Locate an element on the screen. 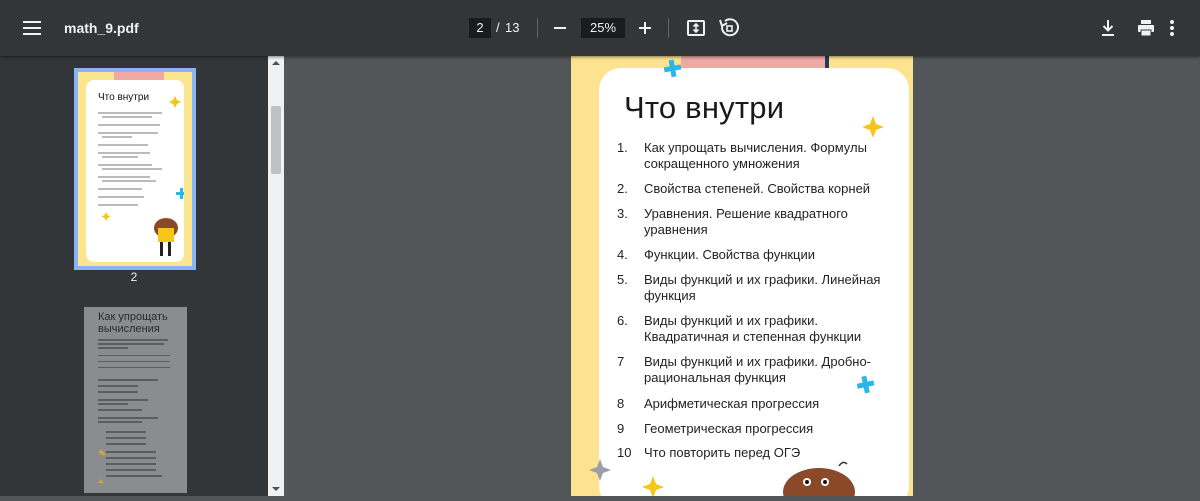 The height and width of the screenshot is (501, 1200). toc-item-text: Что повторить перед ОГЭ is located at coordinates (722, 452).